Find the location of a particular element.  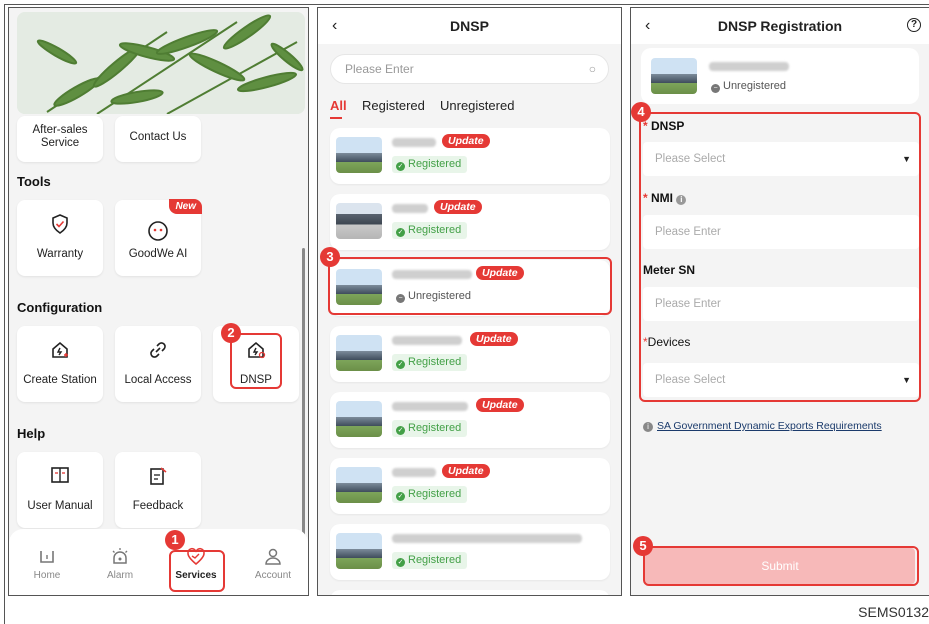

goodwe-ai-tile: New GoodWe AI is located at coordinates (158, 237).